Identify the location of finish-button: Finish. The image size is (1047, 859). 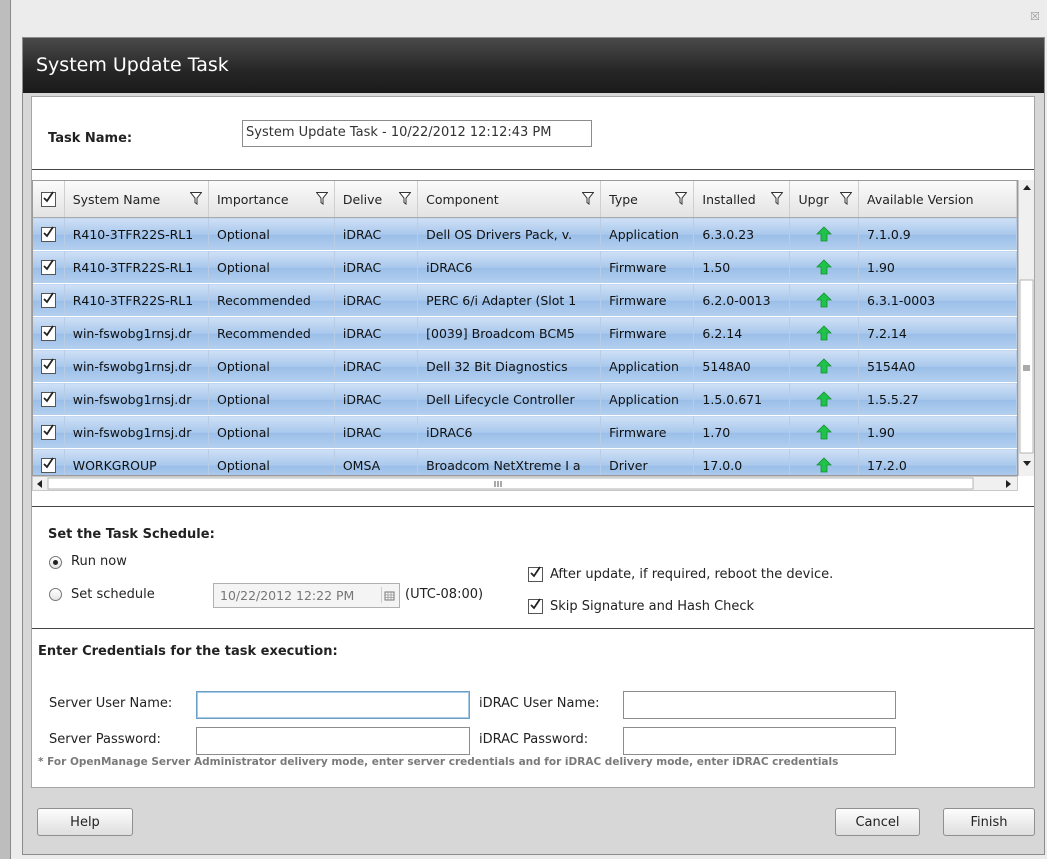
(989, 822).